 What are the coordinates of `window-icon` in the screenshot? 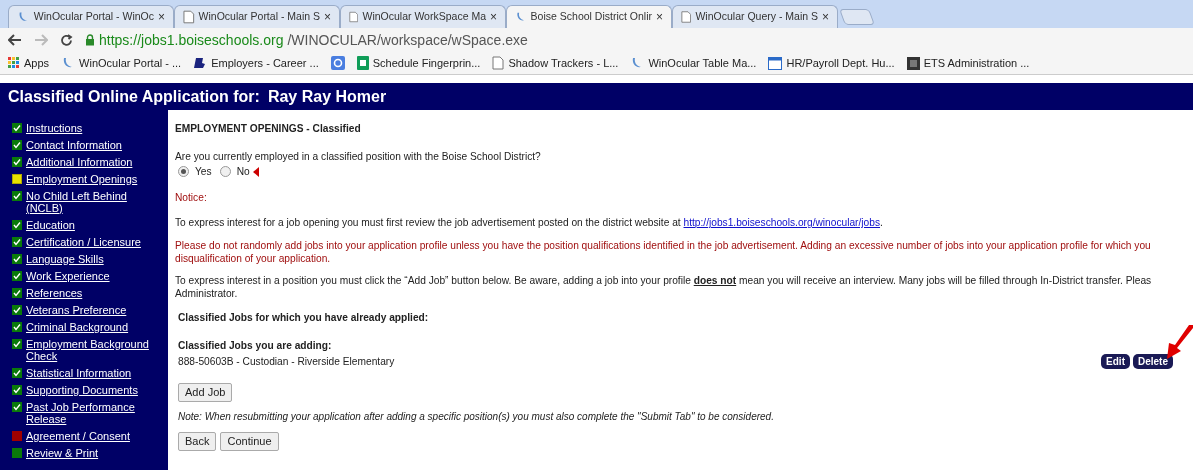 It's located at (775, 63).